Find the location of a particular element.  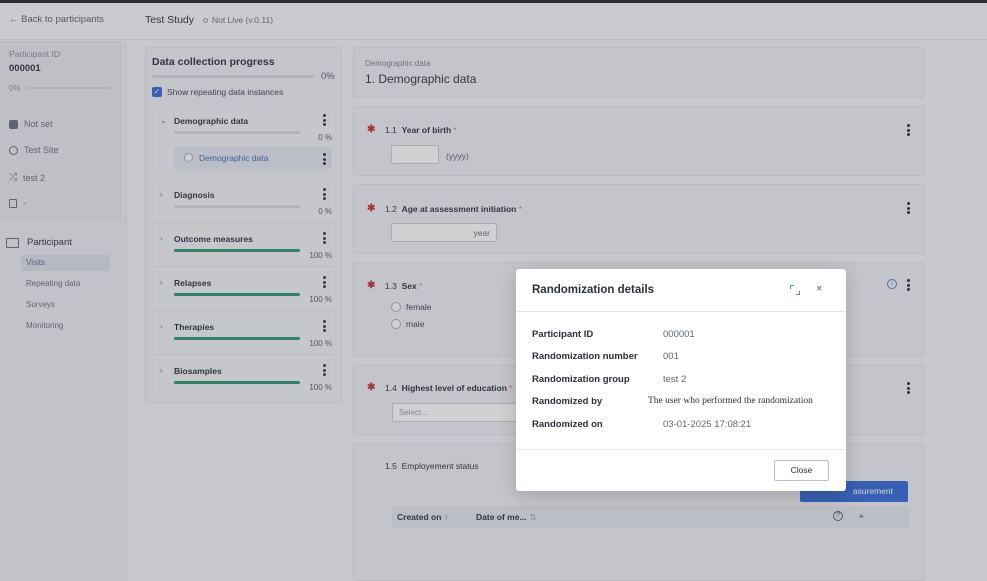

detail-row: Participant ID 000001 is located at coordinates (687, 337).